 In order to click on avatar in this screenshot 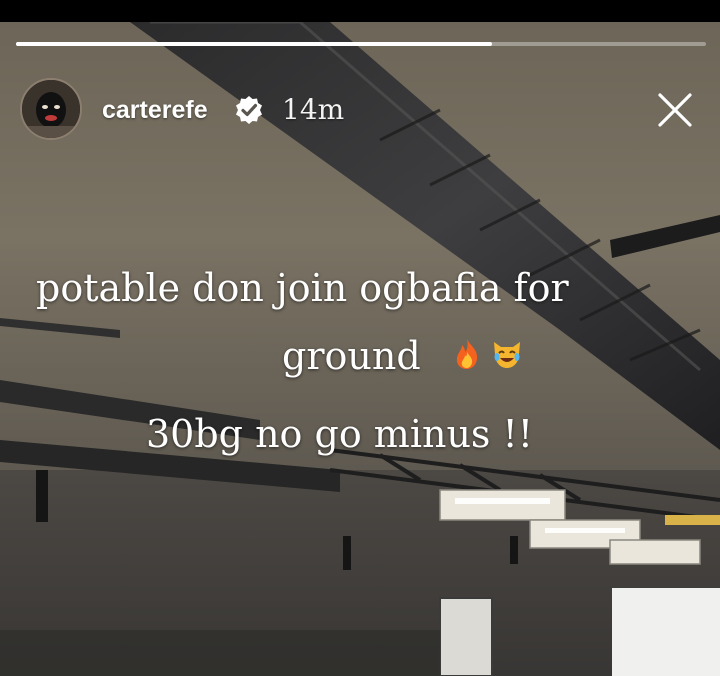, I will do `click(51, 109)`.